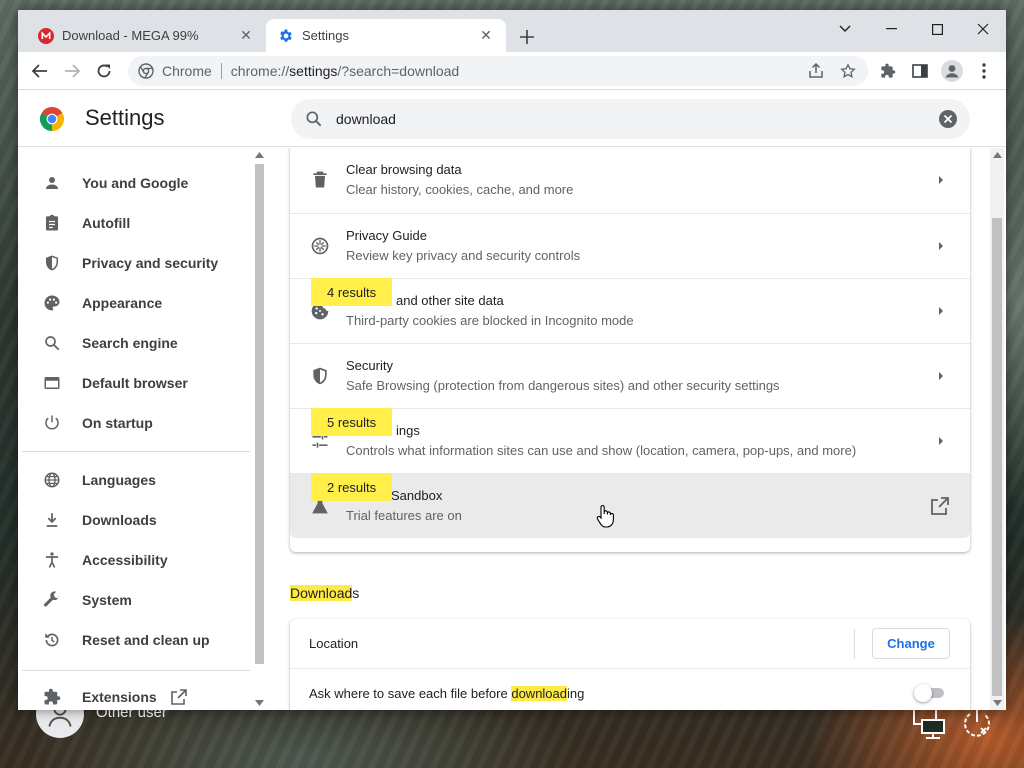  I want to click on open-in-new-icon, so click(940, 506).